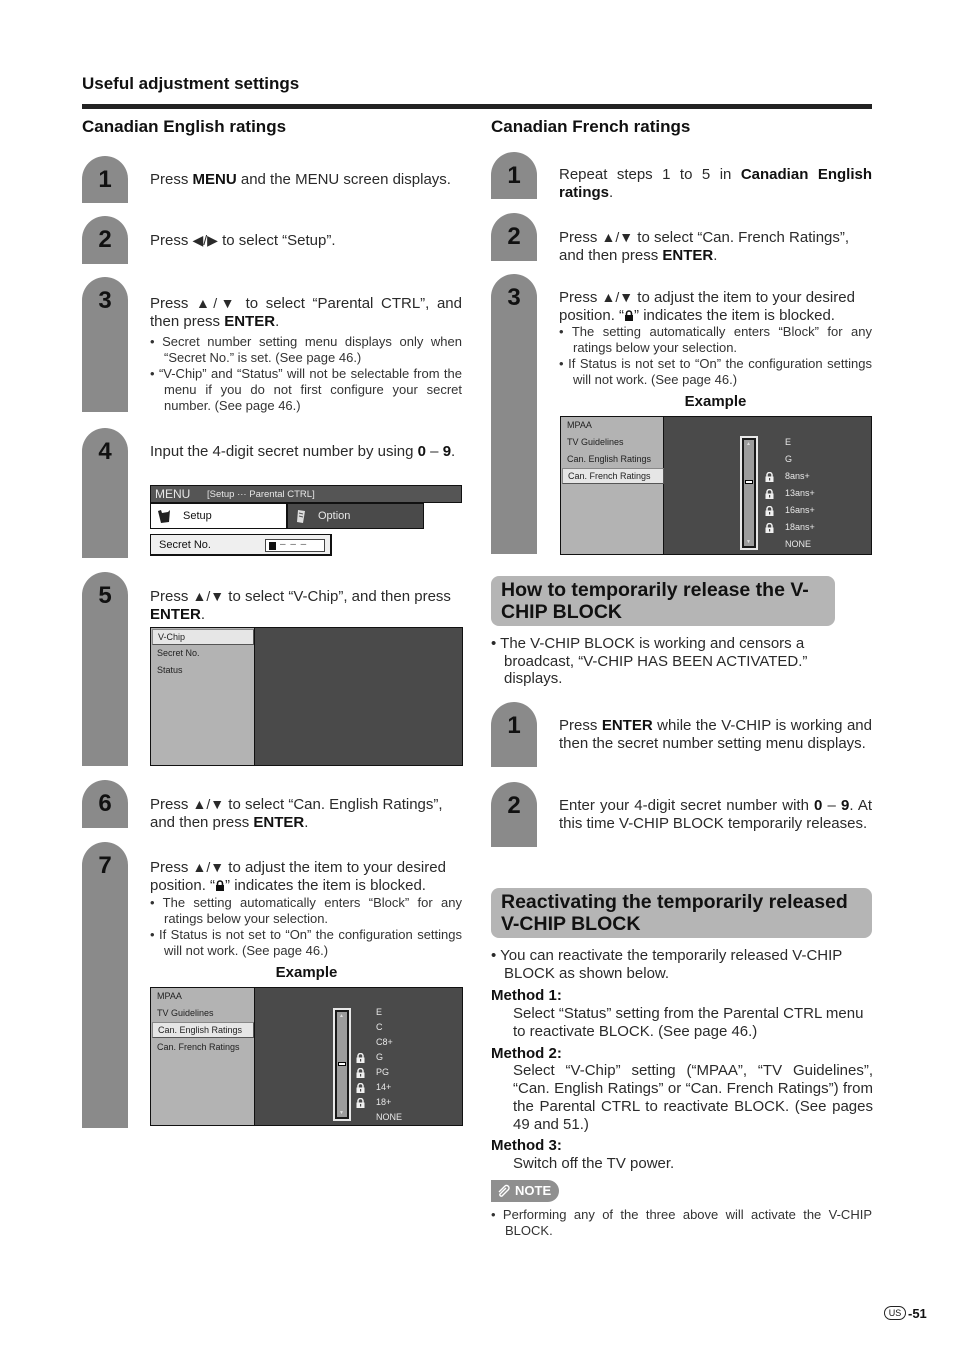  Describe the element at coordinates (514, 414) in the screenshot. I see `french-step-tab-3: 3` at that location.